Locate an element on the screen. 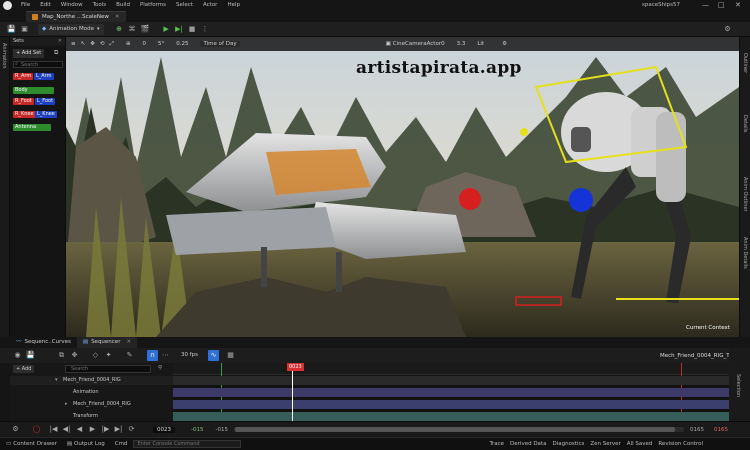  stop-icon: ■ is located at coordinates (192, 29).